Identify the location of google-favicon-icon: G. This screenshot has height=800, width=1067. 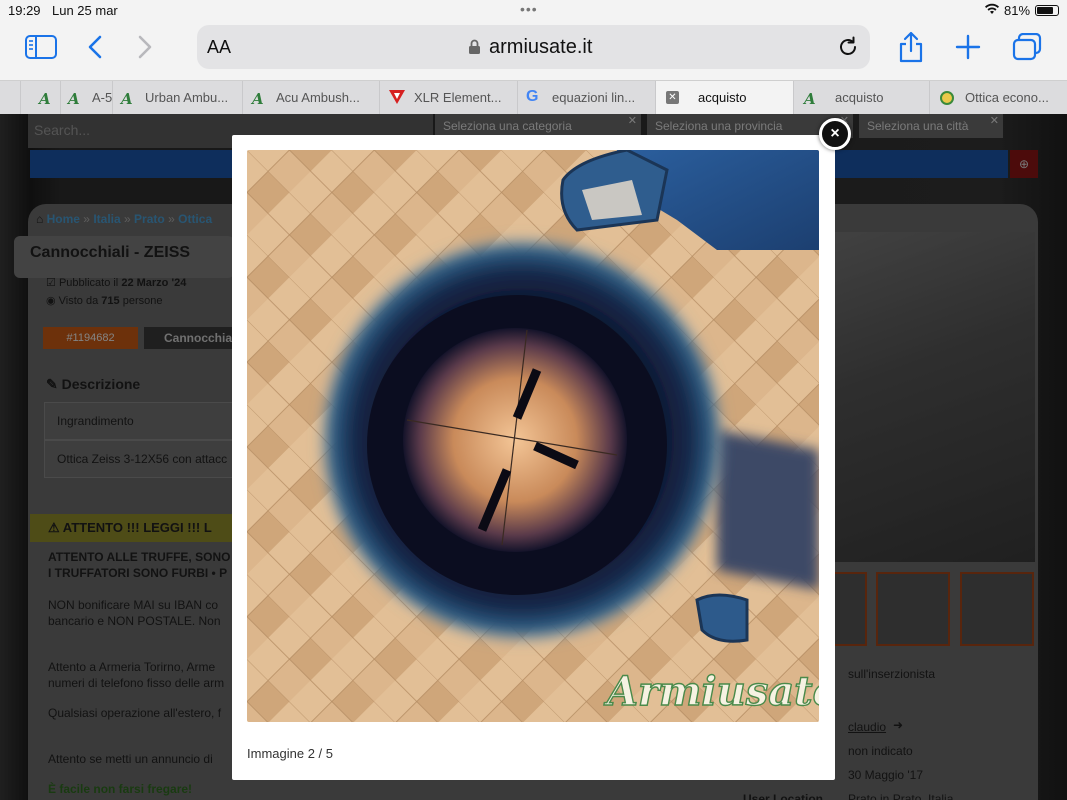
(532, 96).